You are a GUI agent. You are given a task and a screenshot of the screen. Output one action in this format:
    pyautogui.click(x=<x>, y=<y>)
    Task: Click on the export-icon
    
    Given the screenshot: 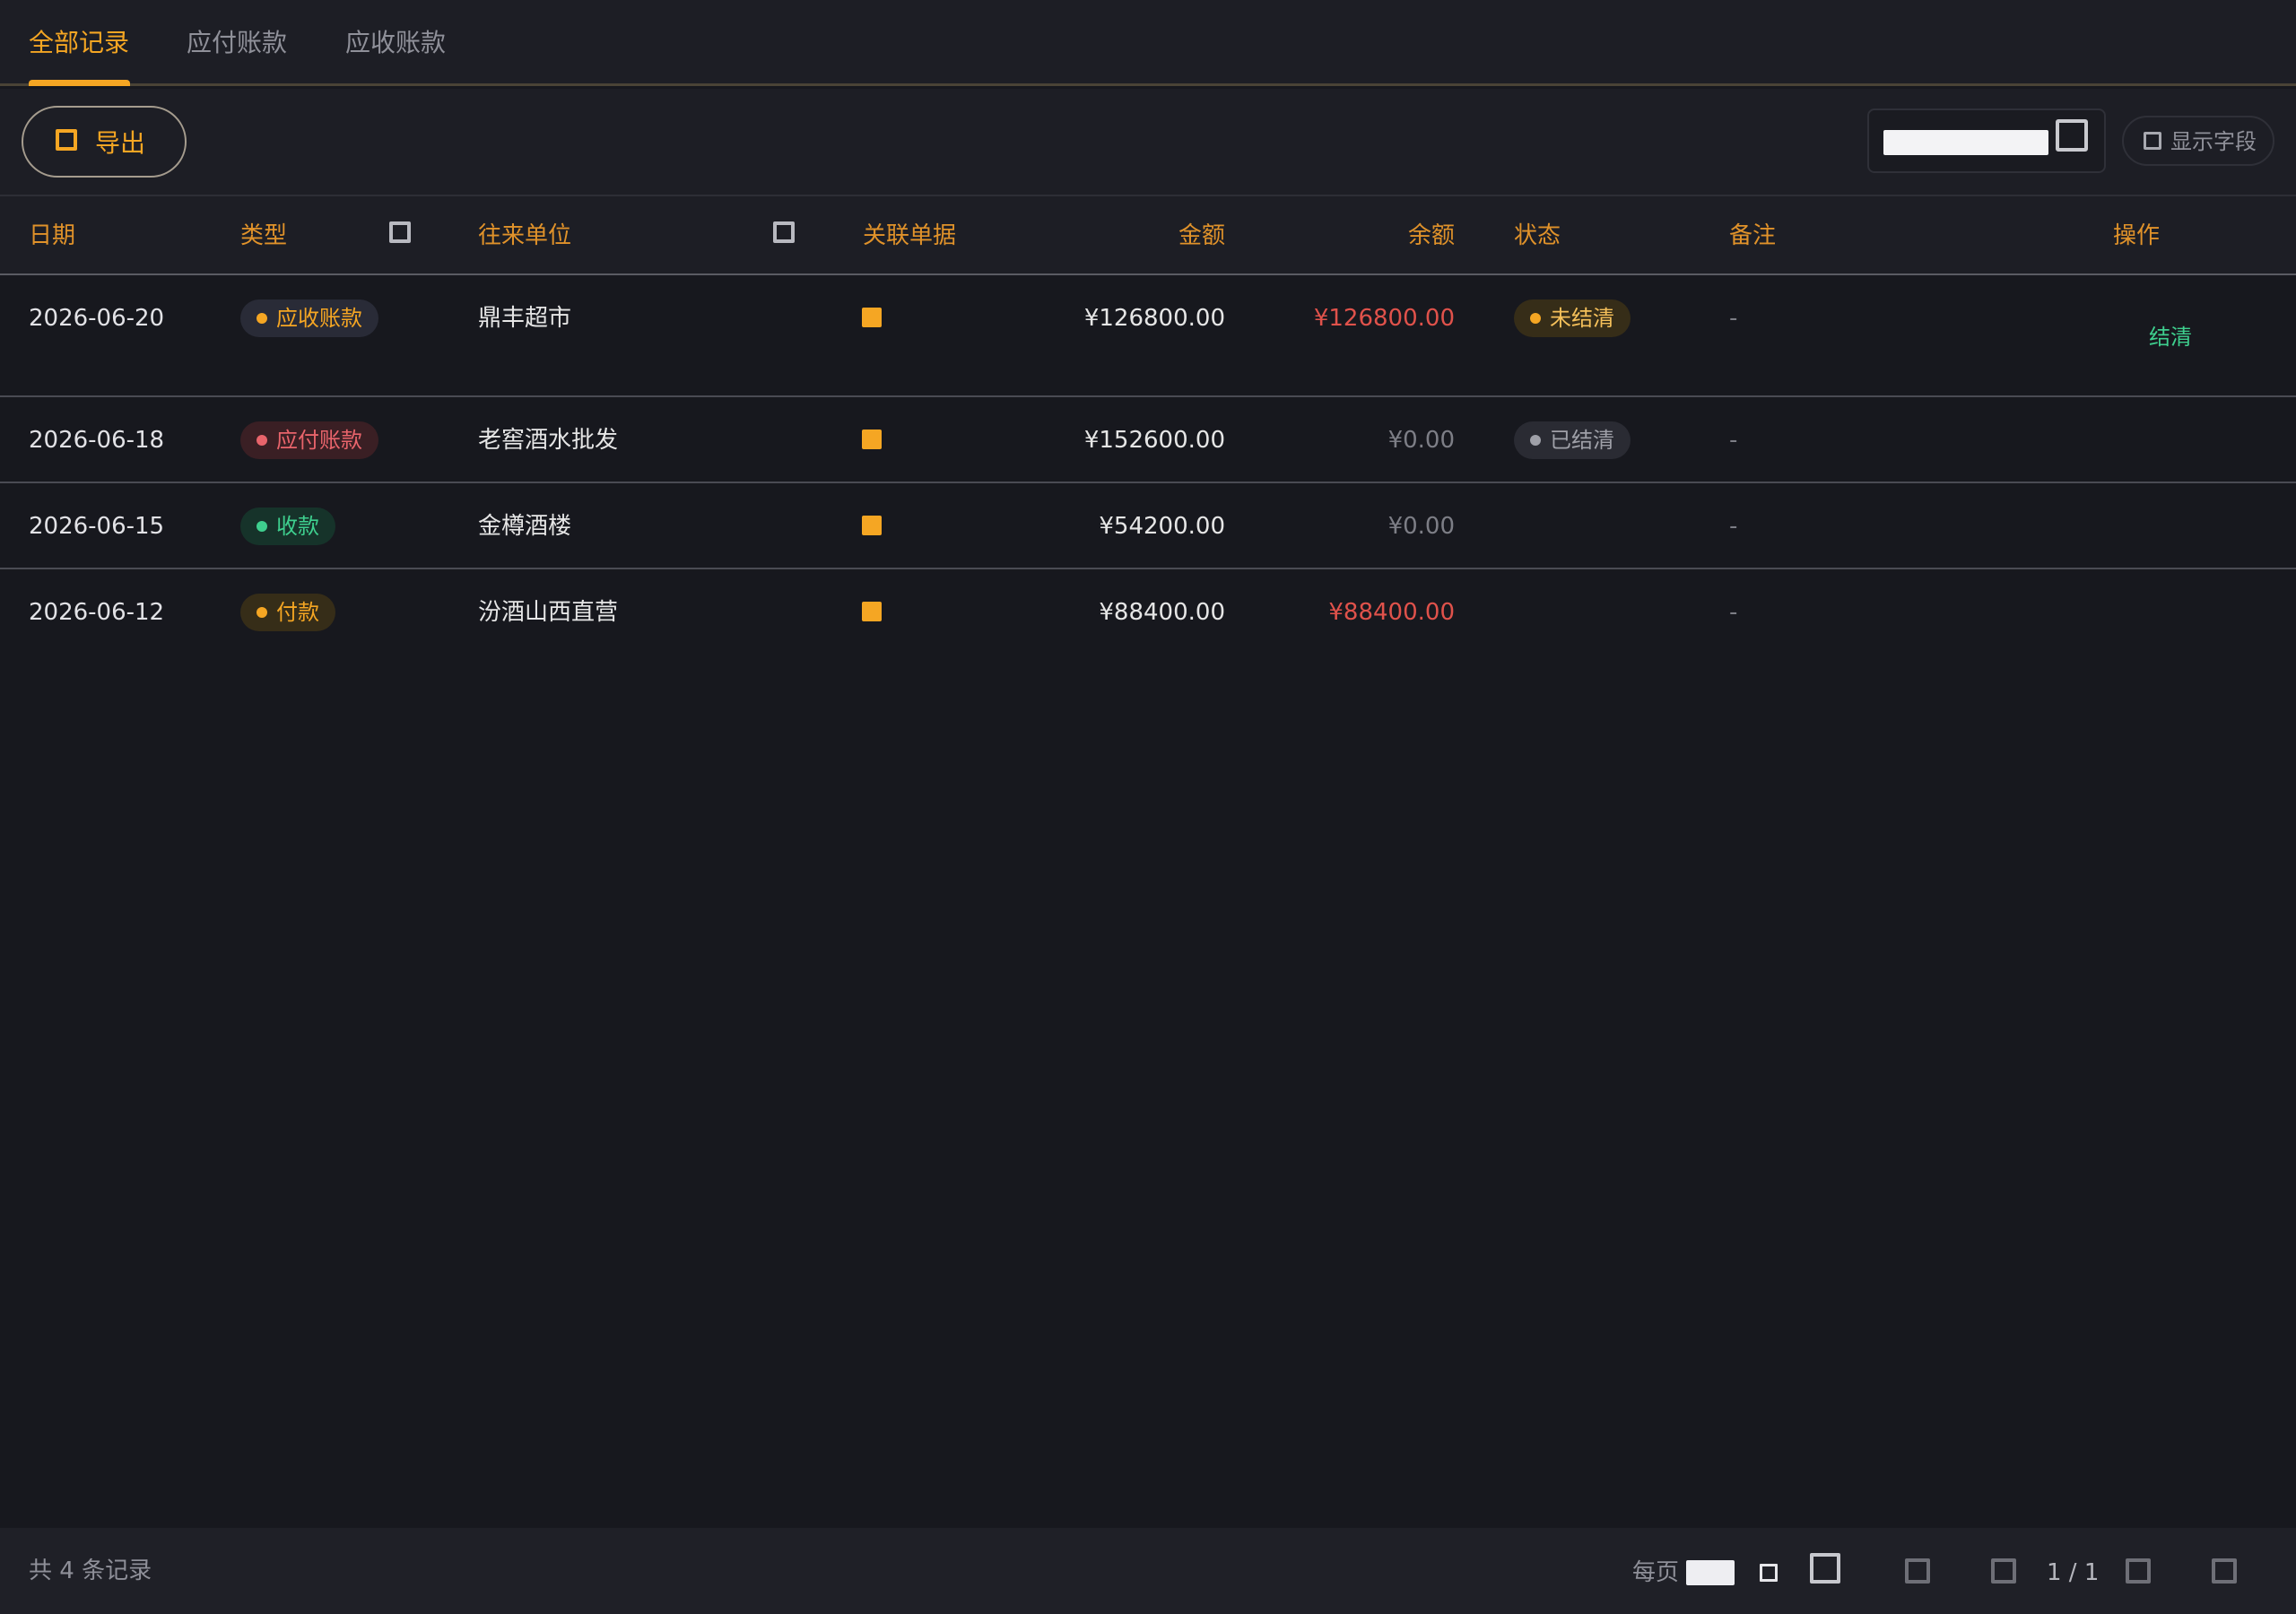 What is the action you would take?
    pyautogui.click(x=66, y=140)
    